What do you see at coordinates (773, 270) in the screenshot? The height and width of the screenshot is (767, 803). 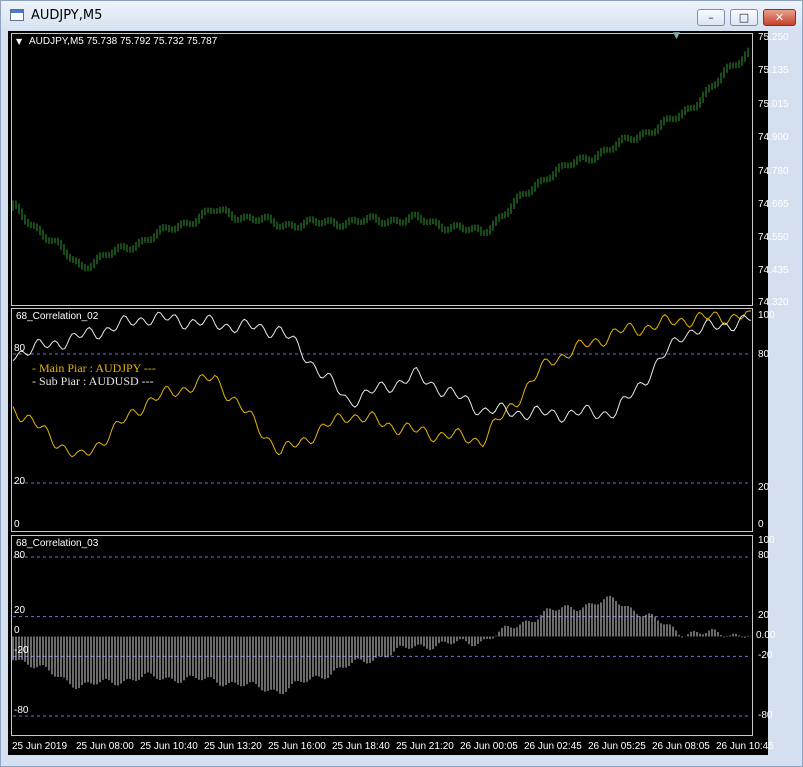 I see `price-tick: 74.435` at bounding box center [773, 270].